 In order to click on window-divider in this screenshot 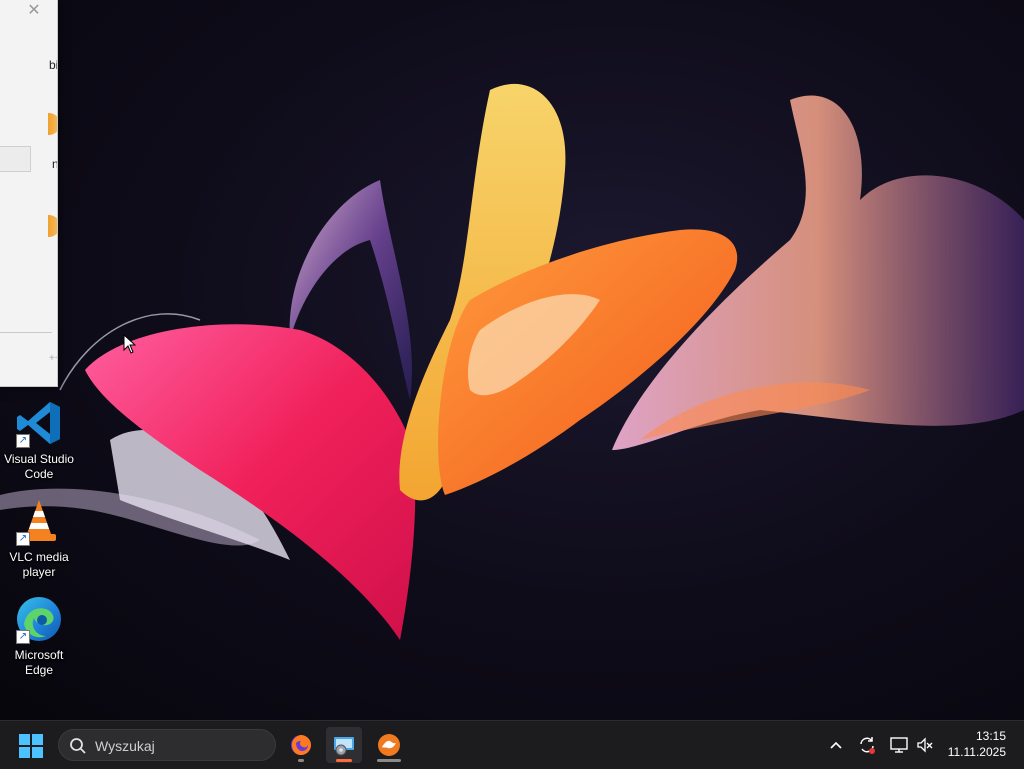, I will do `click(26, 332)`.